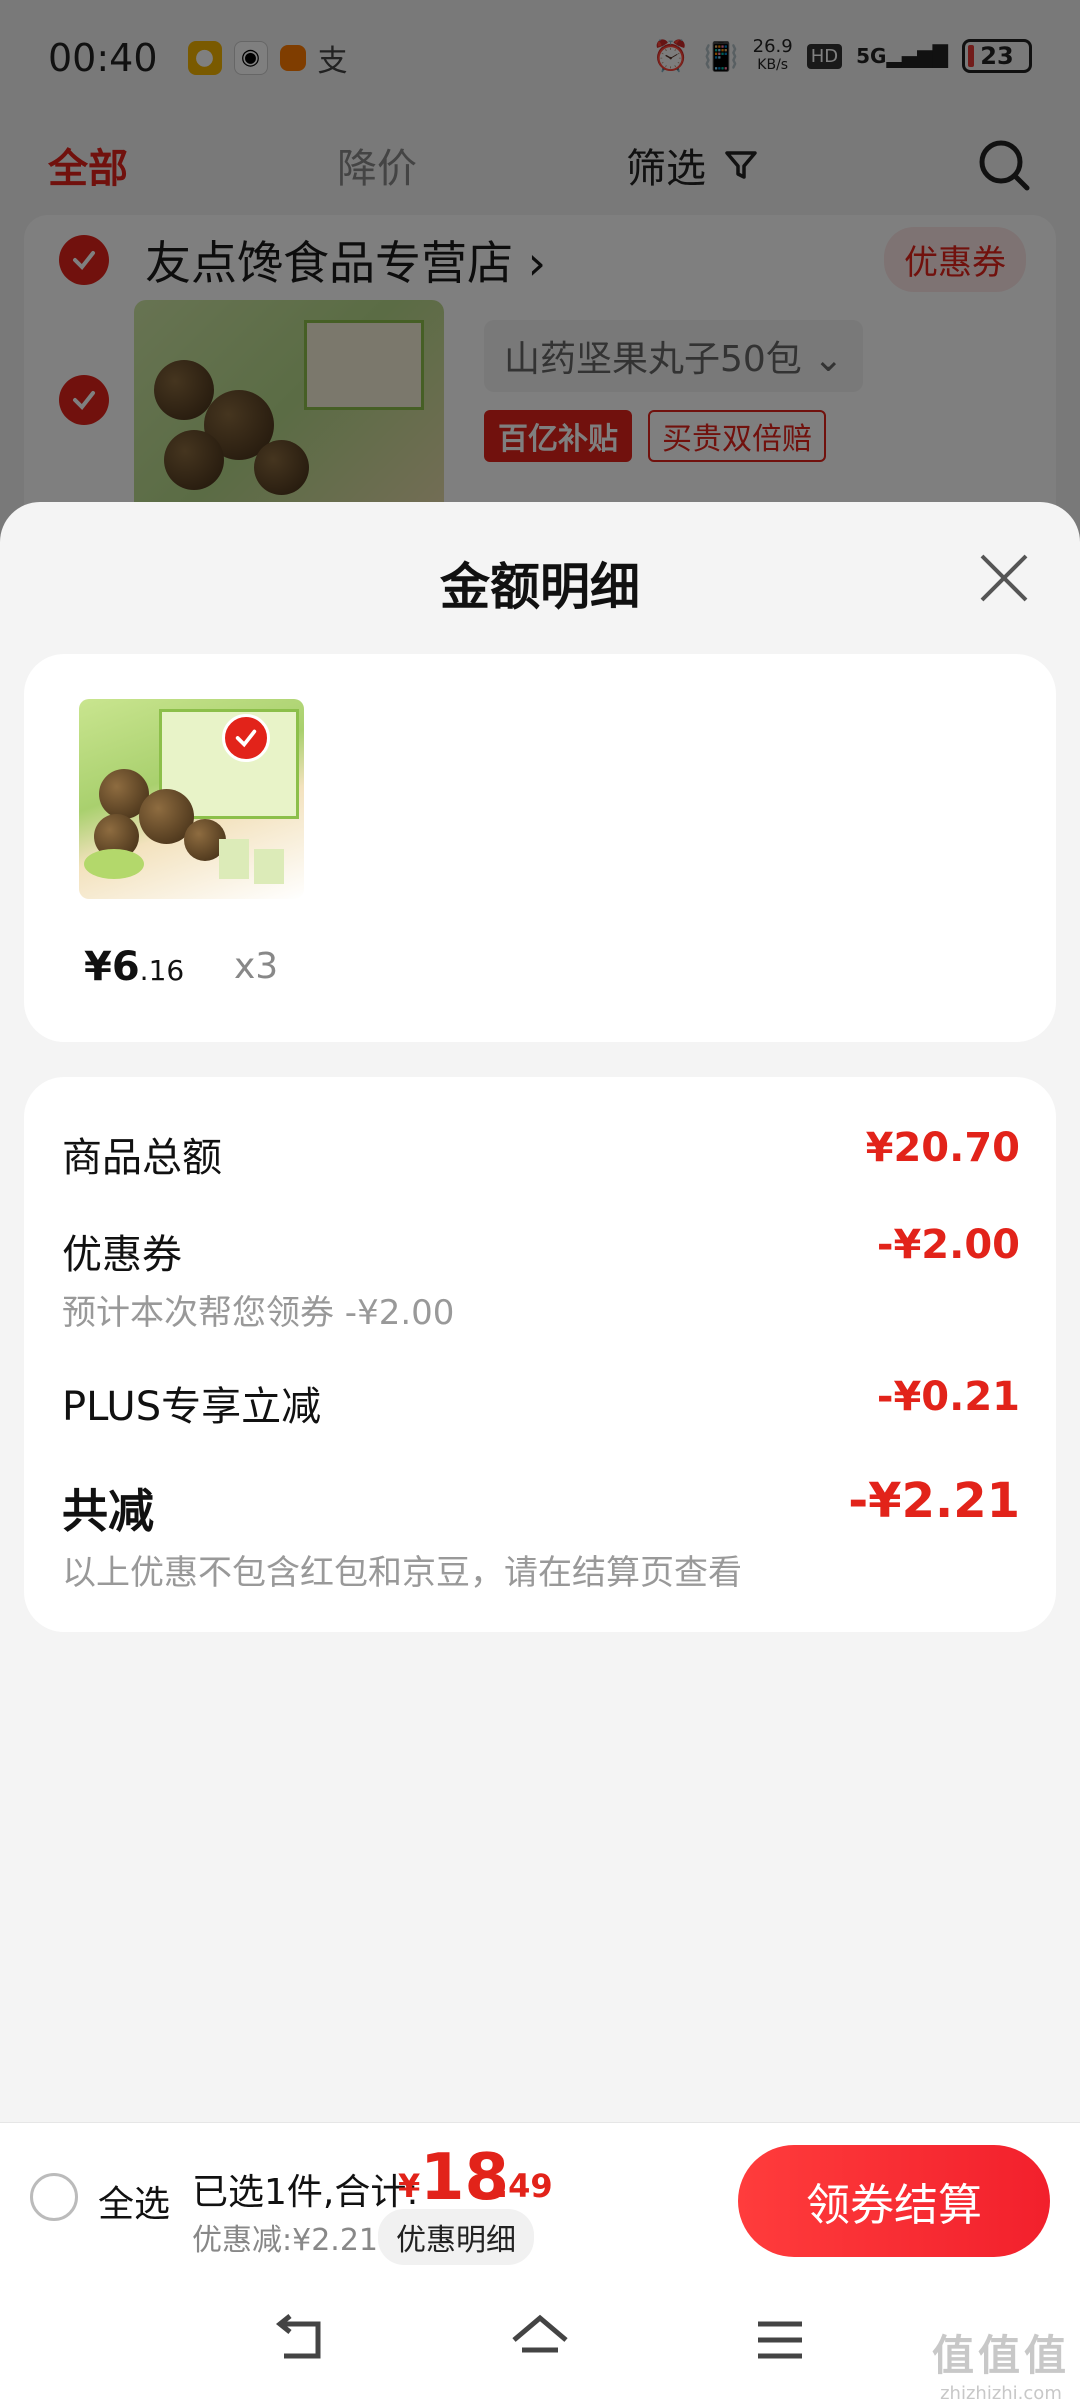  I want to click on total-amount-decimal: .49, so click(524, 2186).